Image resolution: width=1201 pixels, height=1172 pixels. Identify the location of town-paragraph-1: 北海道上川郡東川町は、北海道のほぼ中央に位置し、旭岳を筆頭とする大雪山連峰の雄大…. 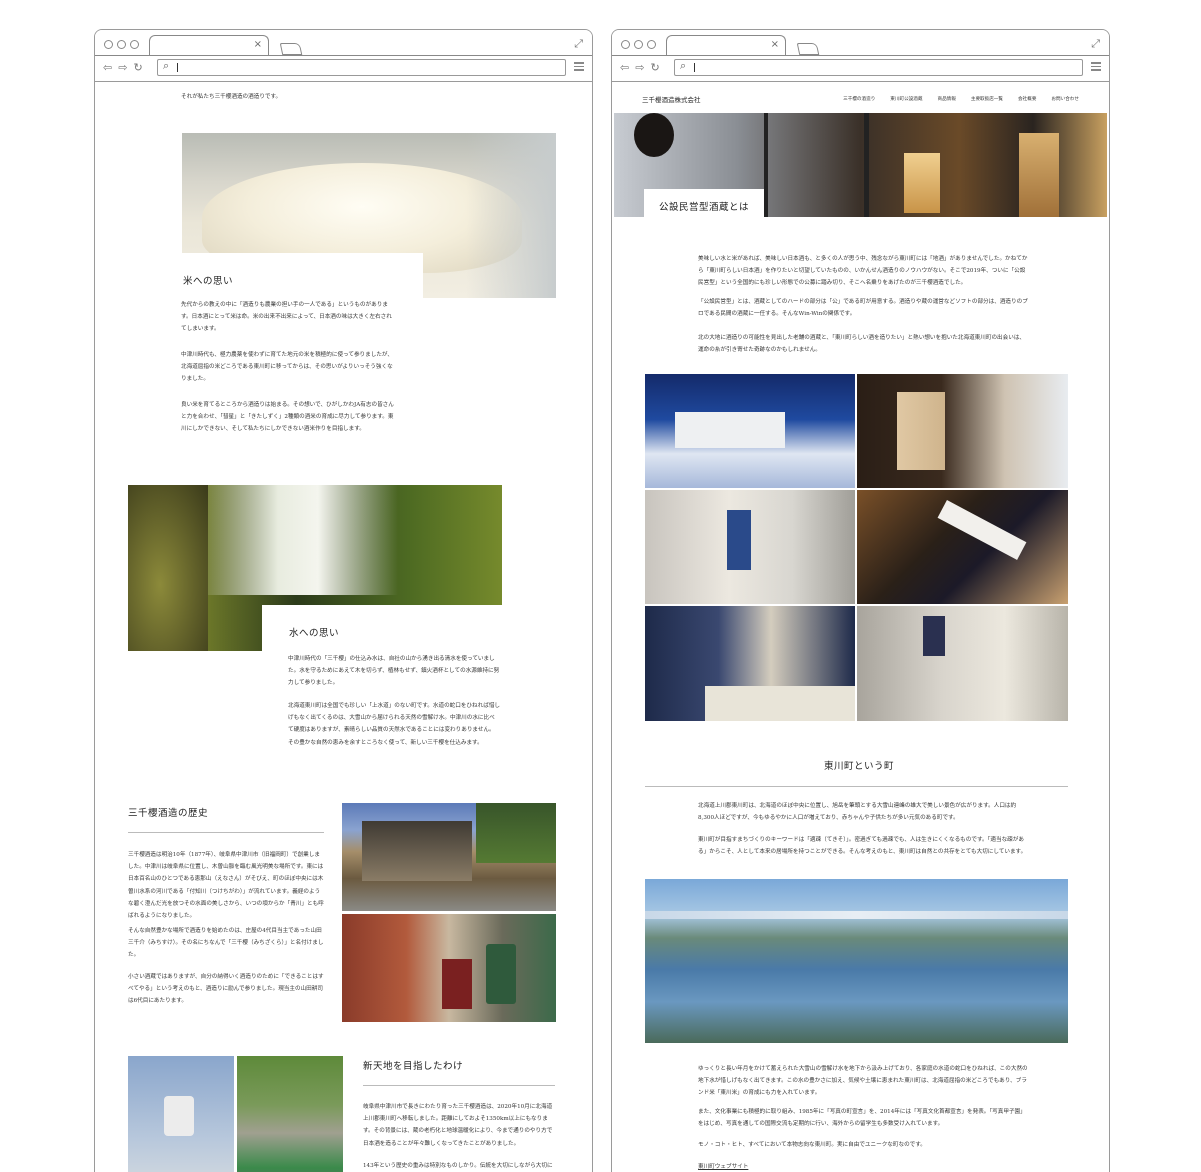
(857, 812).